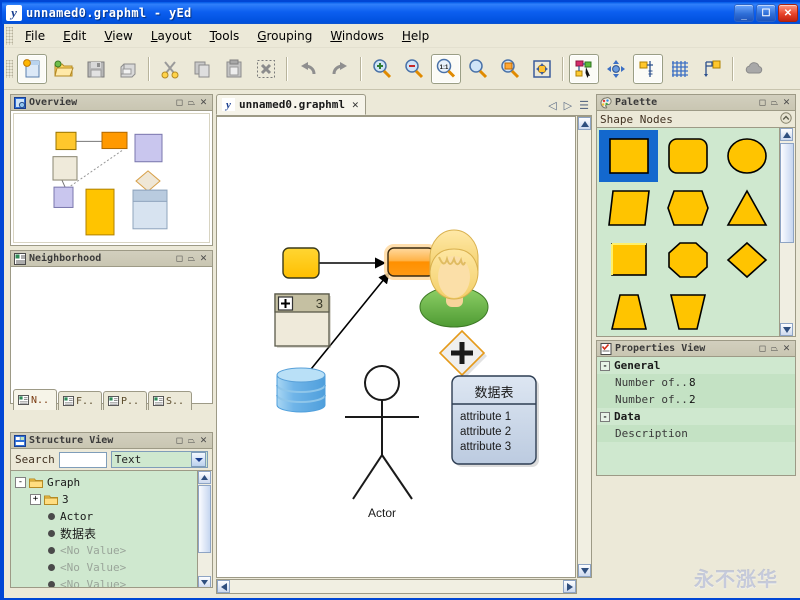 The height and width of the screenshot is (600, 800). What do you see at coordinates (113, 516) in the screenshot?
I see `tree-item-actor: Actor` at bounding box center [113, 516].